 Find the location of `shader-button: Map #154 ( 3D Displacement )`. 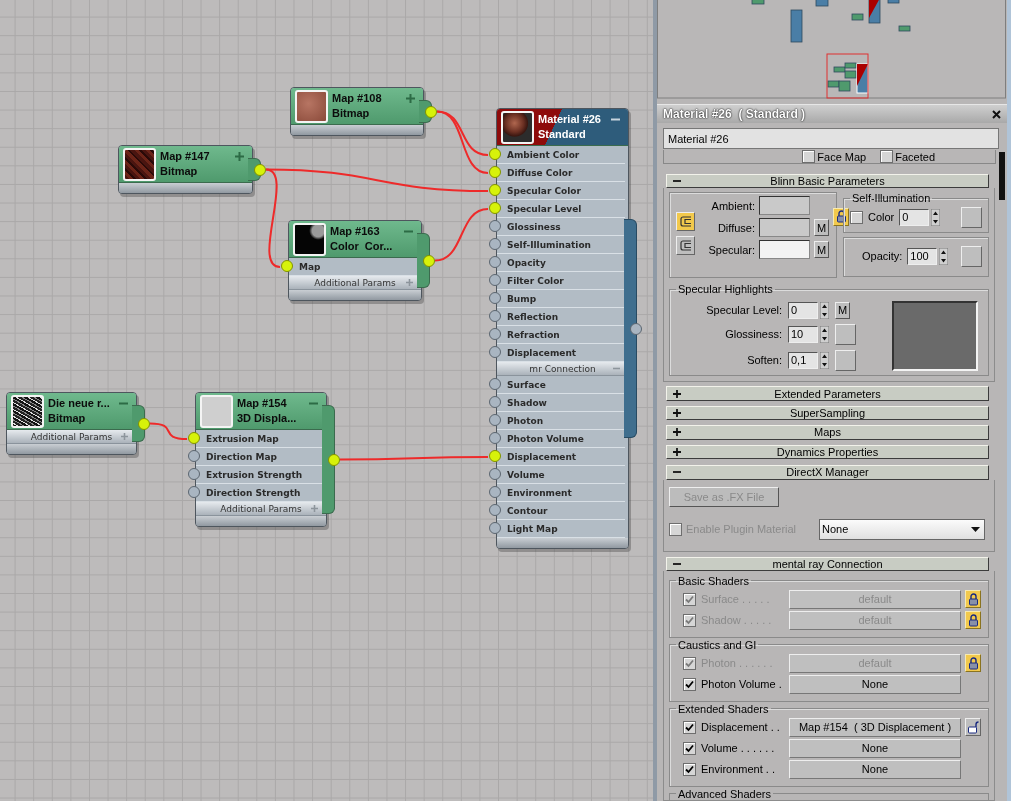

shader-button: Map #154 ( 3D Displacement ) is located at coordinates (875, 727).